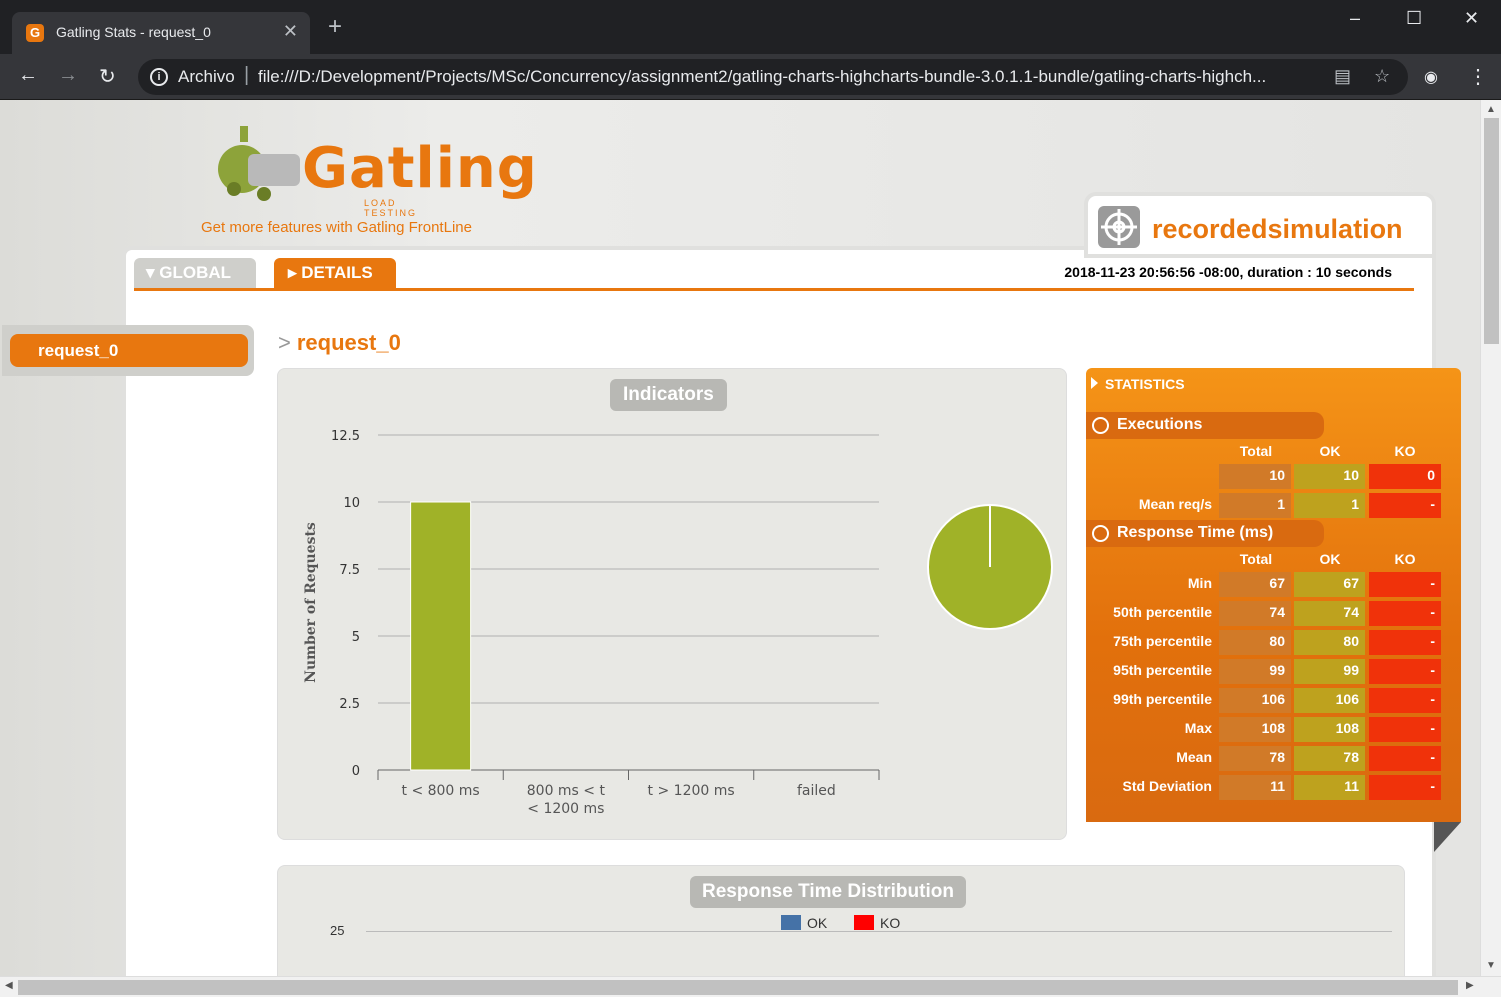  I want to click on exec-total-cell: 10, so click(1255, 476).